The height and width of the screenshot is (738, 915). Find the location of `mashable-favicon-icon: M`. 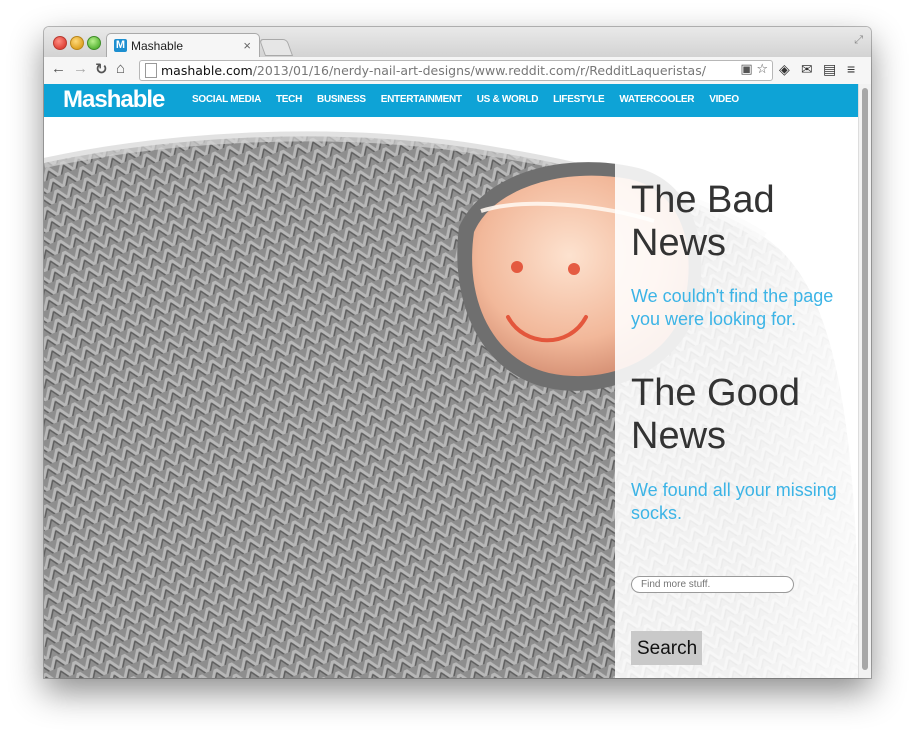

mashable-favicon-icon: M is located at coordinates (120, 45).